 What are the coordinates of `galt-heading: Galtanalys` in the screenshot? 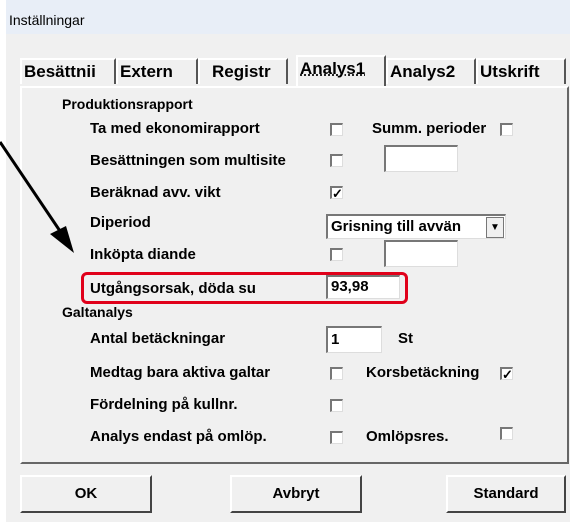 It's located at (97, 312).